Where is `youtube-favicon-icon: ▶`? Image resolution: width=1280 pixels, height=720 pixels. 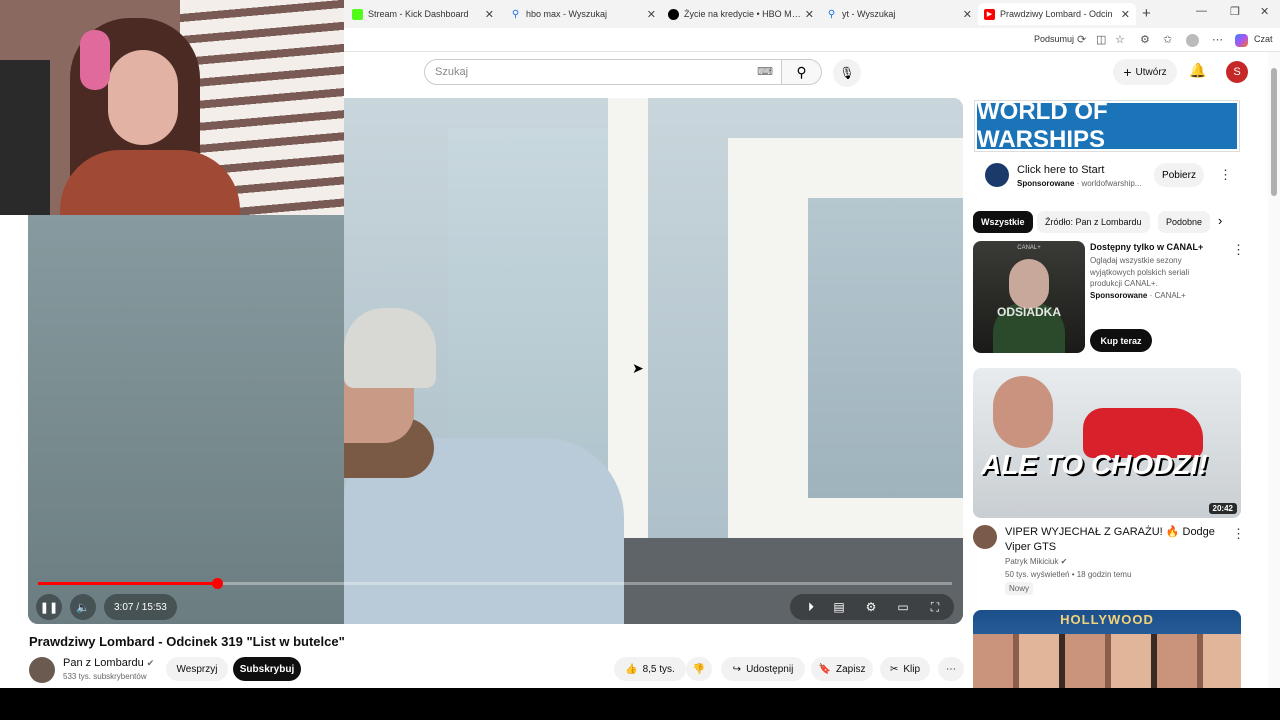 youtube-favicon-icon: ▶ is located at coordinates (989, 14).